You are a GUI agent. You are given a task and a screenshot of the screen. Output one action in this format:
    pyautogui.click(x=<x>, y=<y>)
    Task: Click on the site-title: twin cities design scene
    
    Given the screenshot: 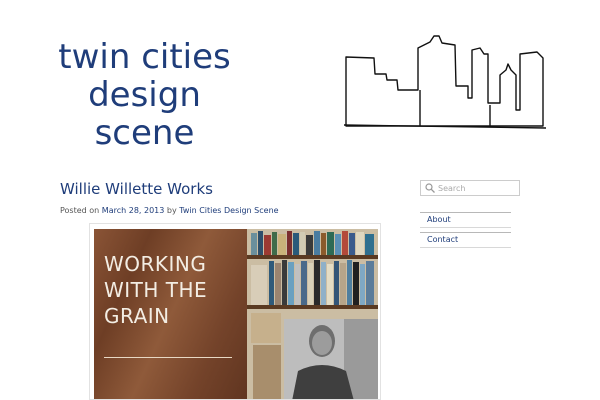 What is the action you would take?
    pyautogui.click(x=144, y=95)
    